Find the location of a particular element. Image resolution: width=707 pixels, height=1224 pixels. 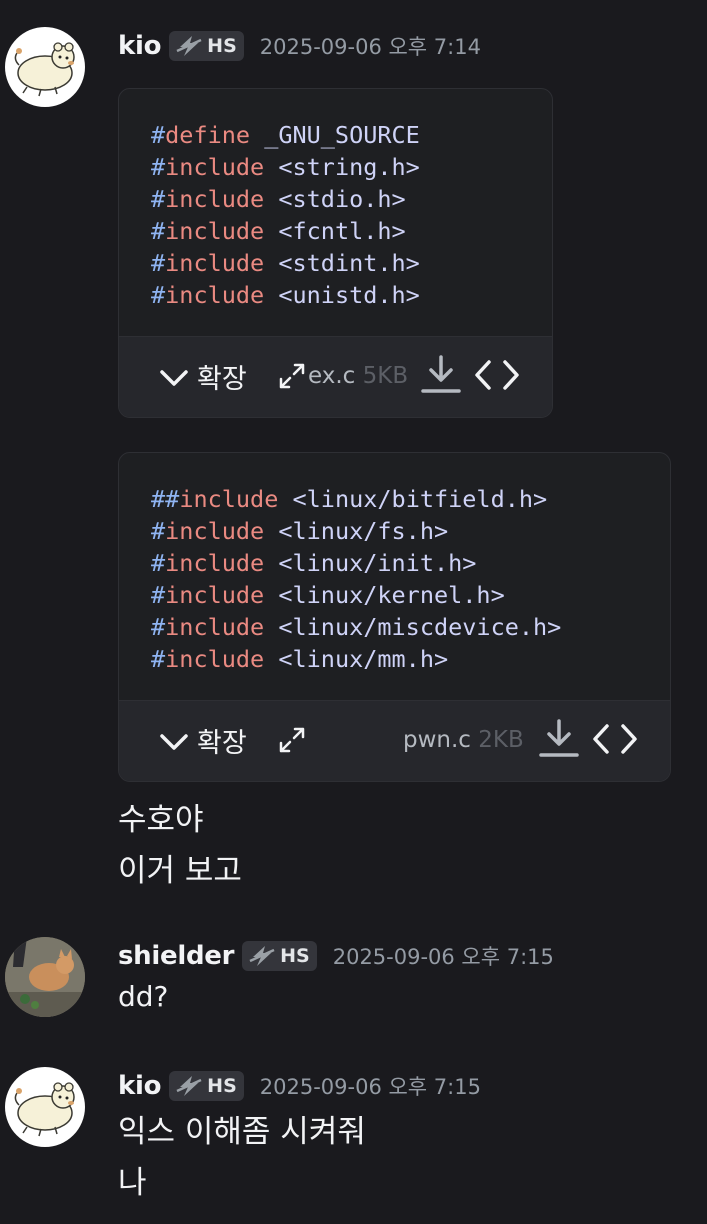

code-line: #include <linux/kernel.h> is located at coordinates (328, 595).